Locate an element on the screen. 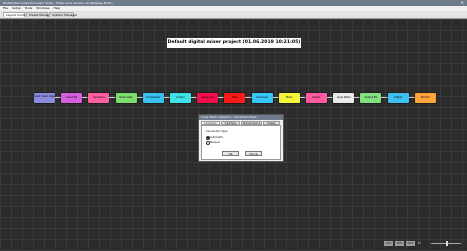  ok-button: OK is located at coordinates (230, 153).